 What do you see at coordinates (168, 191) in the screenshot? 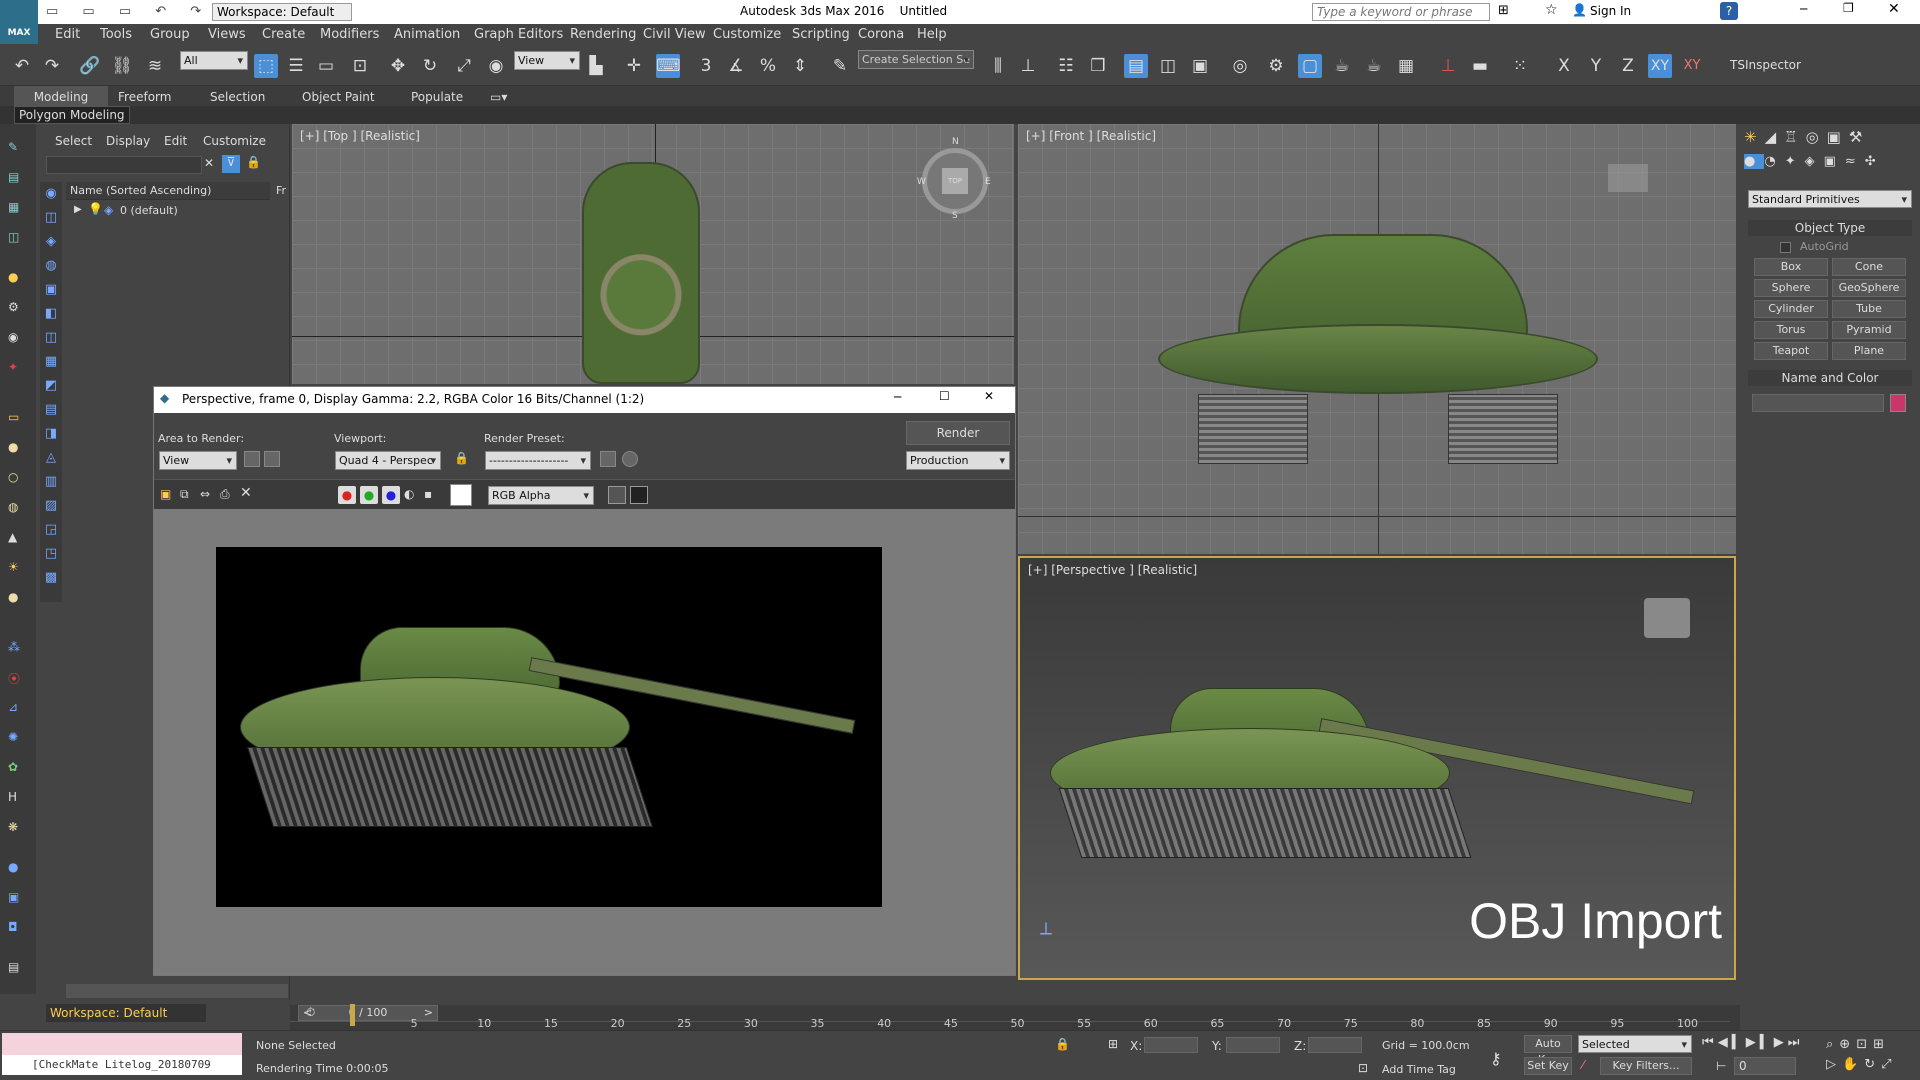
I see `scene-column-header: Name (Sorted Ascending)` at bounding box center [168, 191].